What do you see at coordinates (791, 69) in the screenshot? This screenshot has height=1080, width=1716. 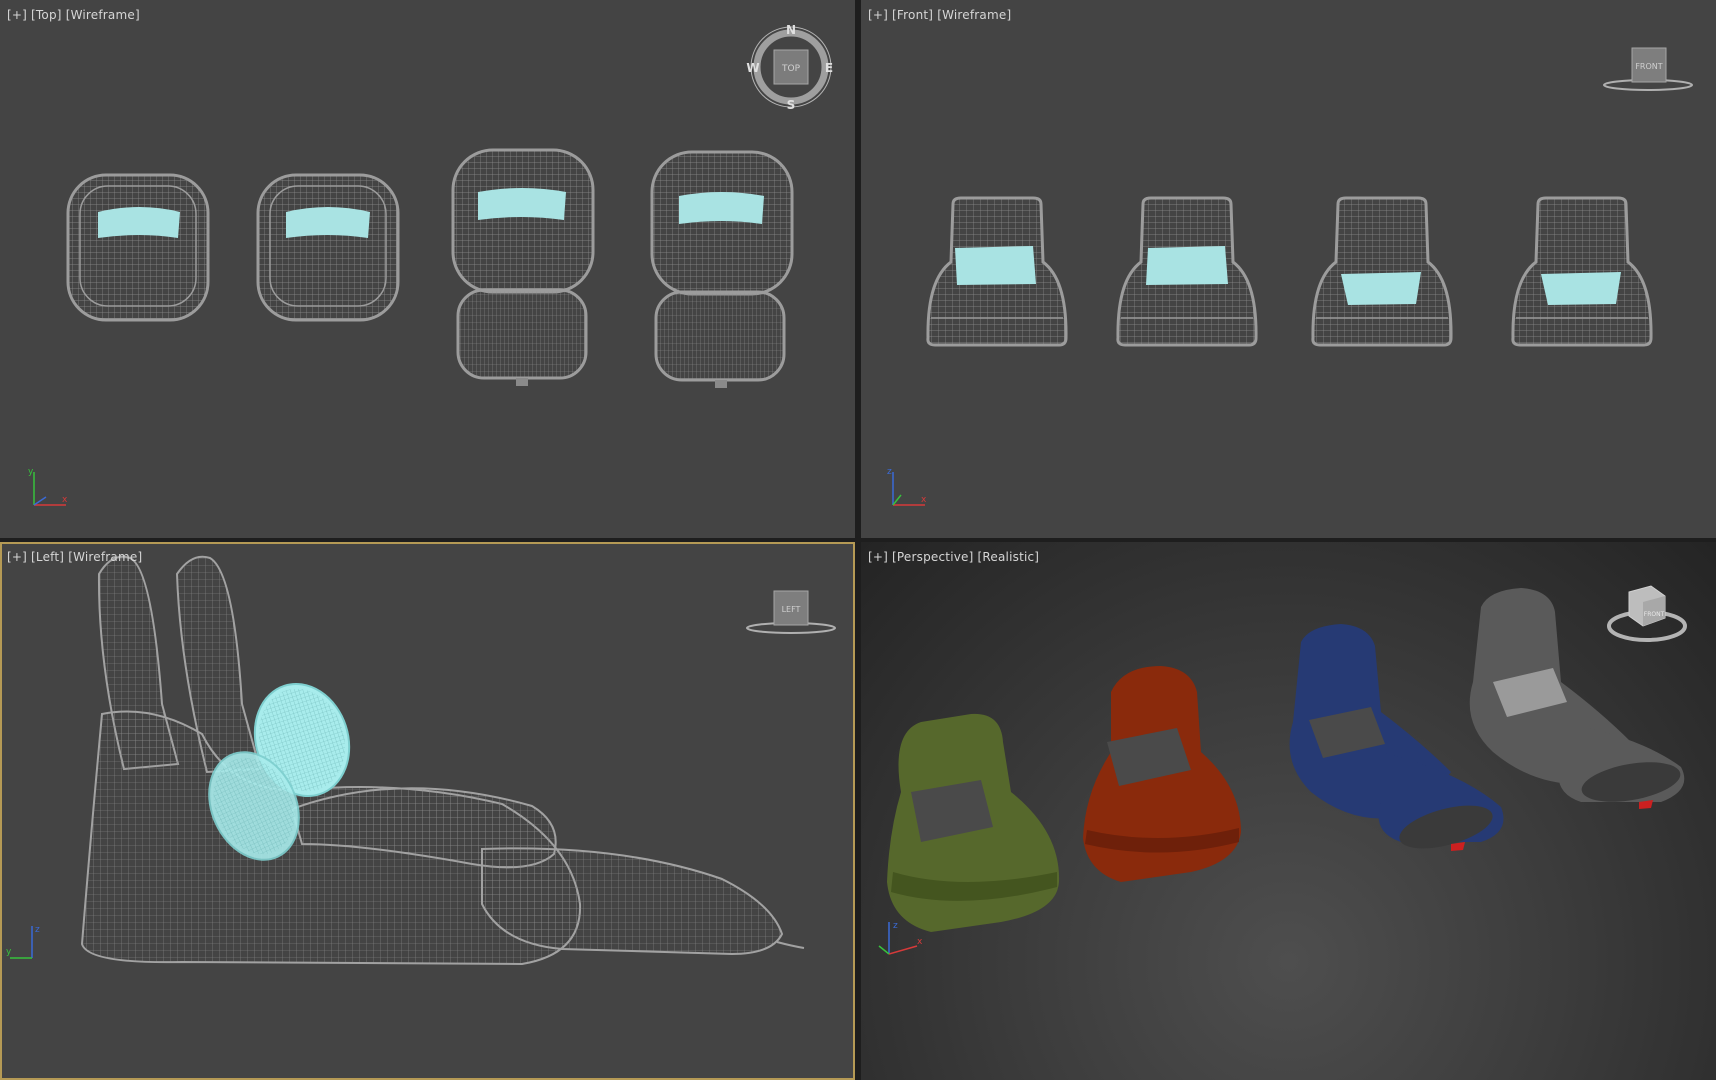 I see `viewcube-face-label: TOP` at bounding box center [791, 69].